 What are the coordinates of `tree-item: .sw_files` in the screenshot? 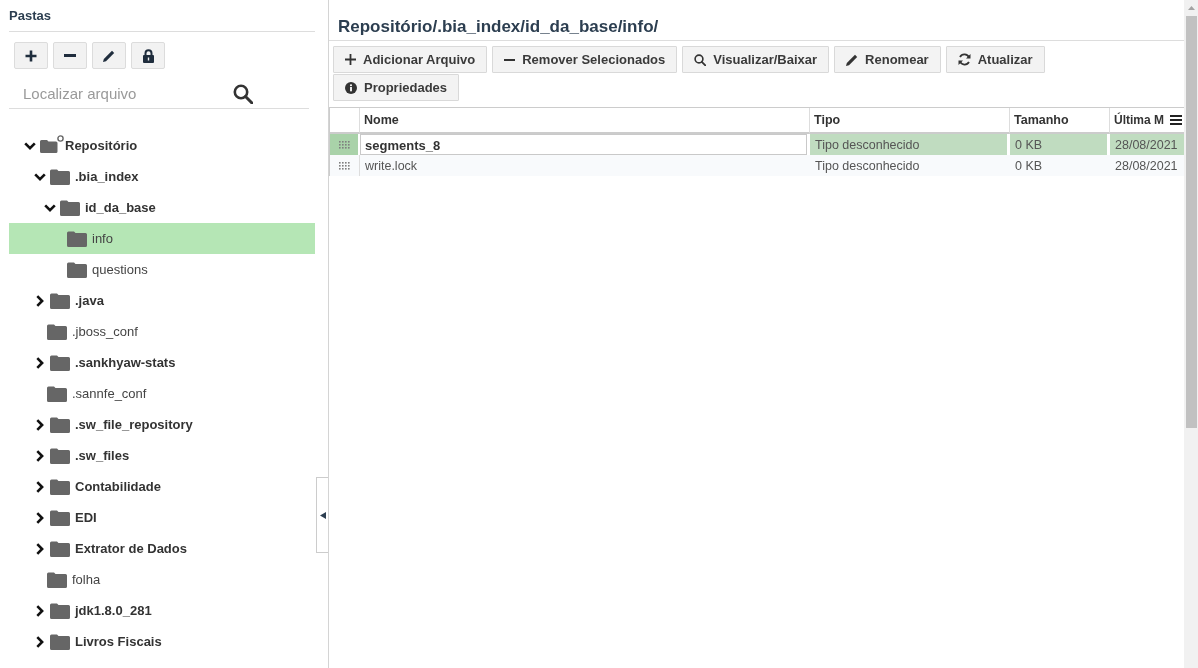 It's located at (162, 455).